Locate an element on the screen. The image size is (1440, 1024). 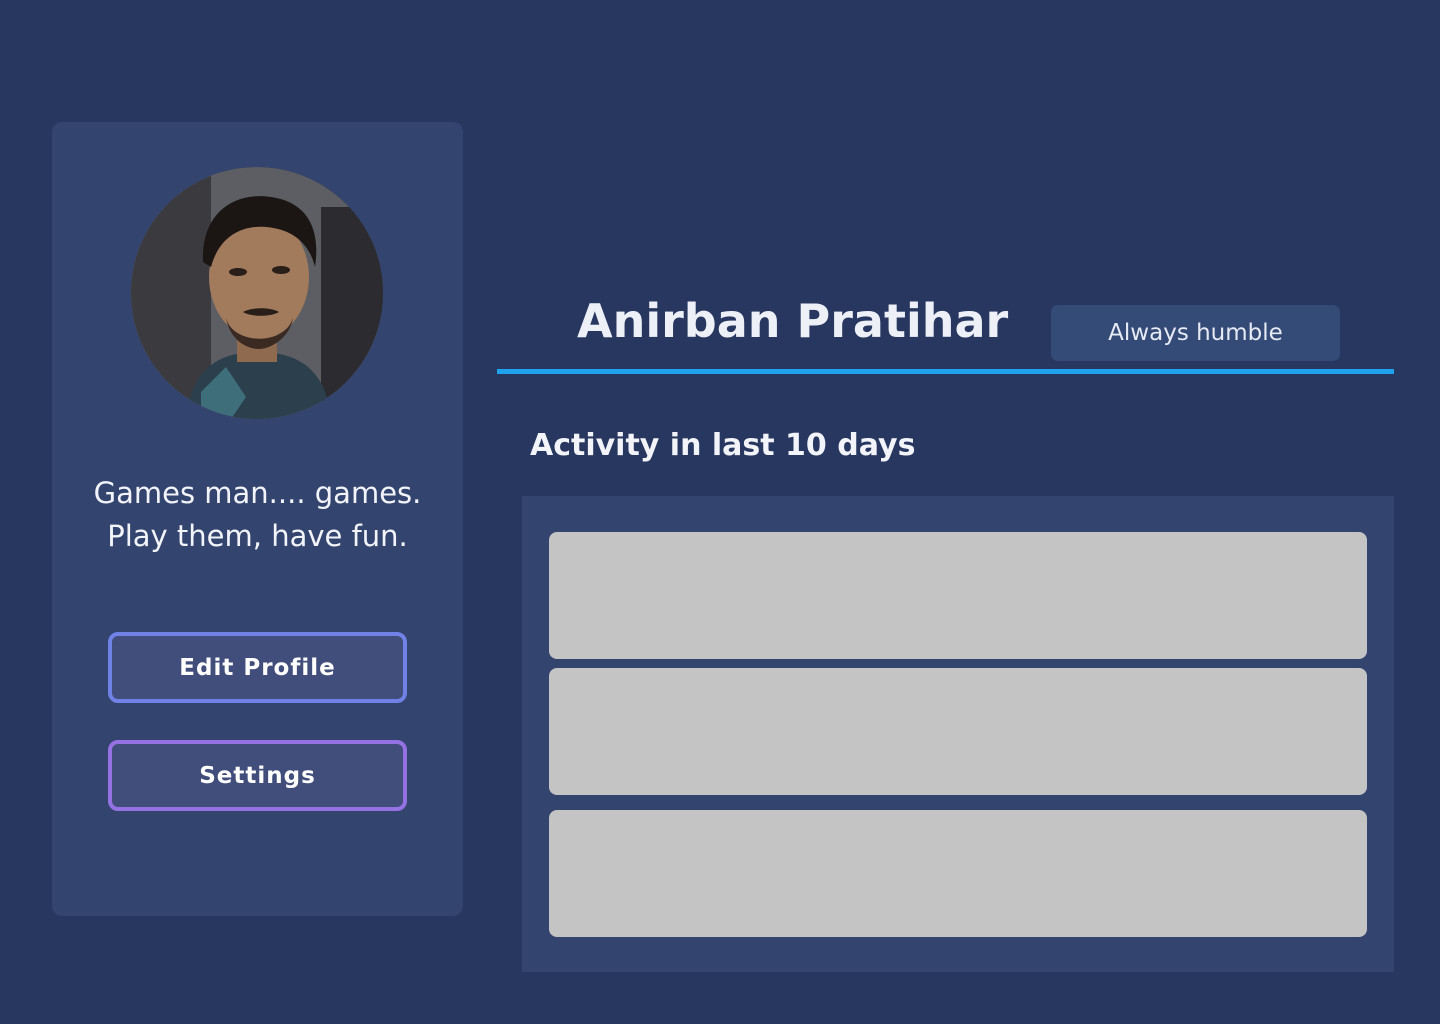
bio-line: Play them, have fun. is located at coordinates (257, 536).